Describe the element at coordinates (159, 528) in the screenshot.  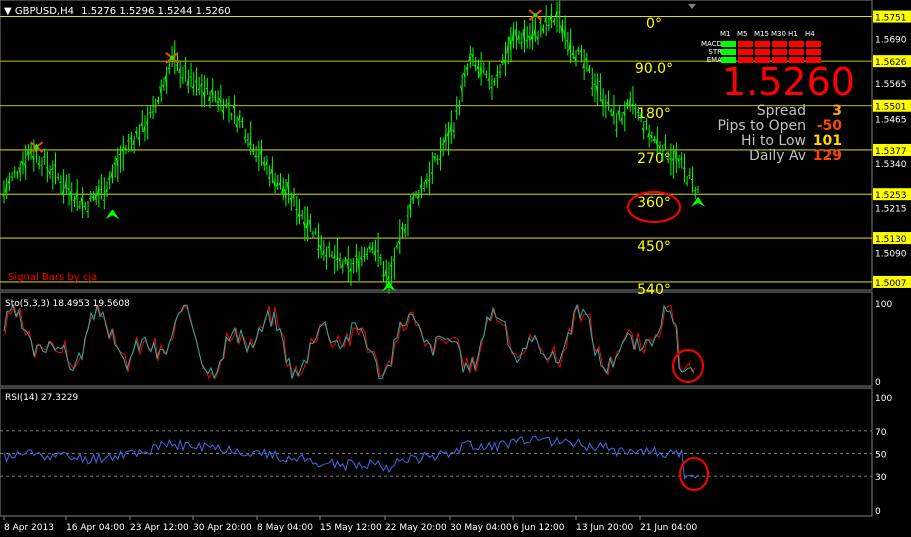
I see `time-axis-label: 23 Apr 12:00` at that location.